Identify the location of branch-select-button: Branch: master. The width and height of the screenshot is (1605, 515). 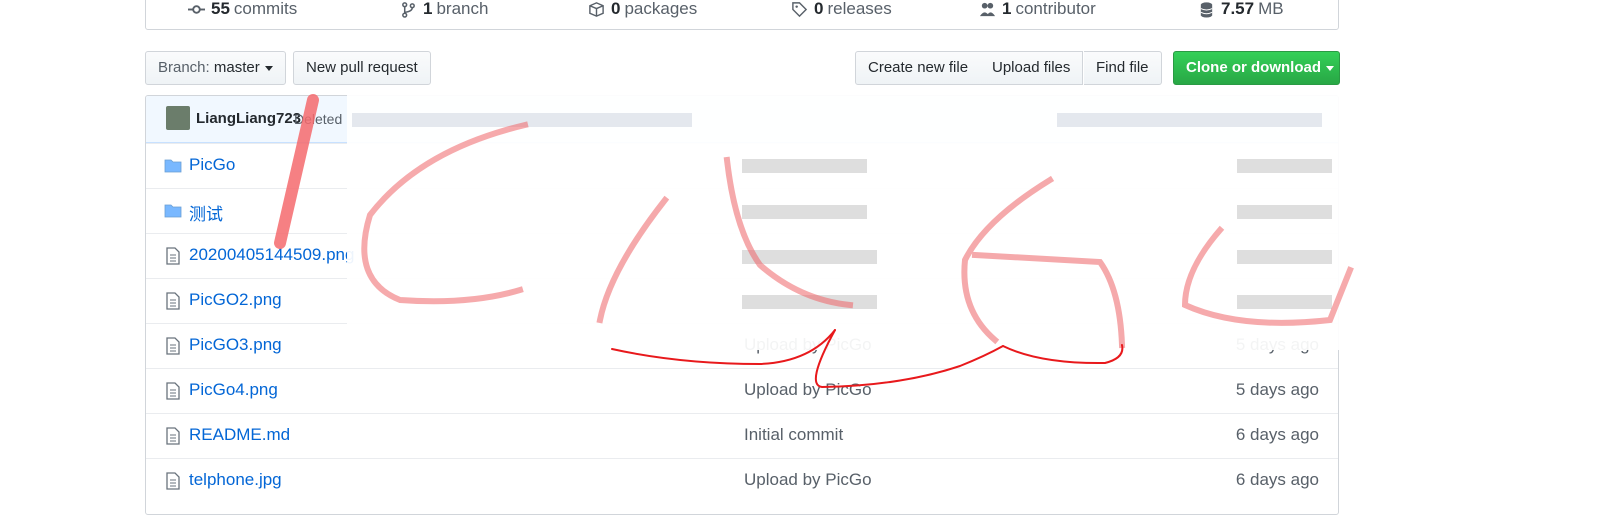
(215, 68).